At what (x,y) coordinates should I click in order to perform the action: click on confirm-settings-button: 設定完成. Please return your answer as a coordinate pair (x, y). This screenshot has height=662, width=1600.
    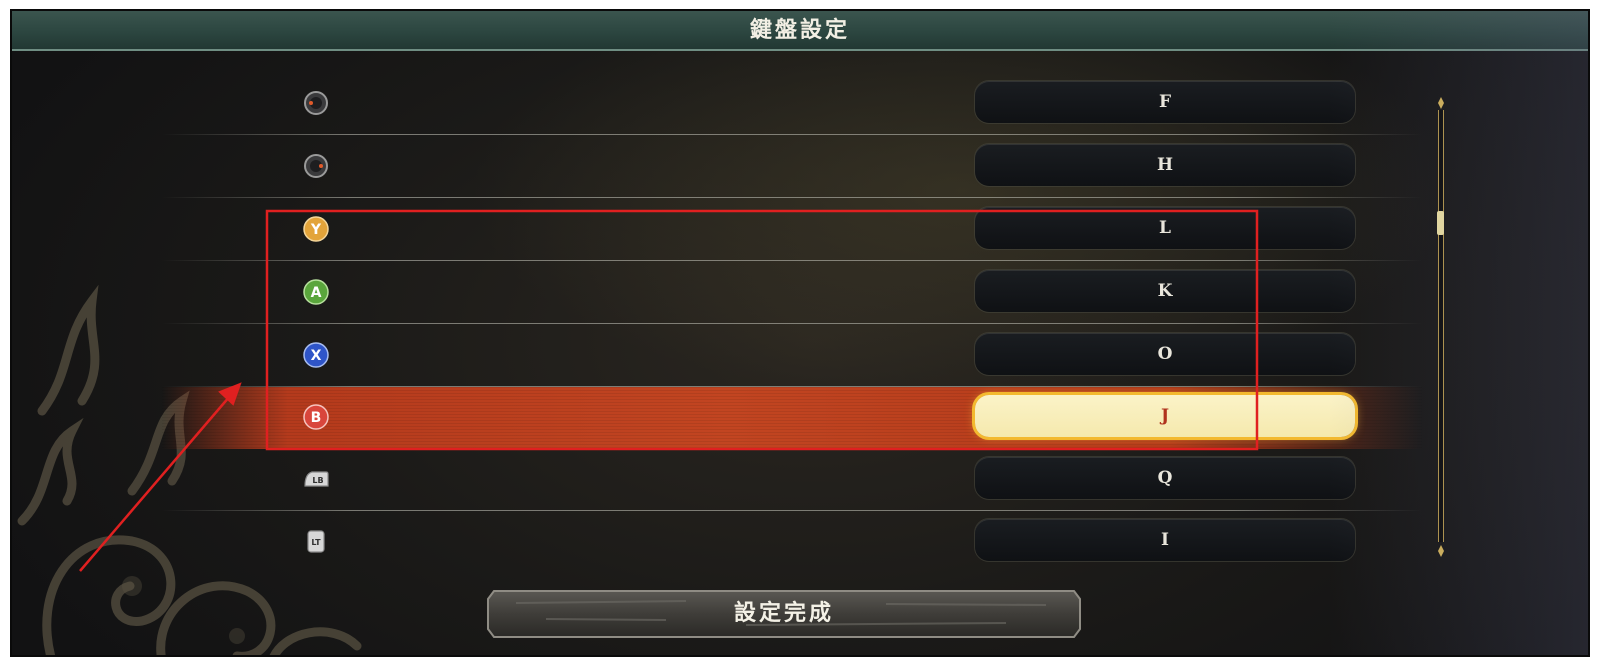
    Looking at the image, I should click on (784, 614).